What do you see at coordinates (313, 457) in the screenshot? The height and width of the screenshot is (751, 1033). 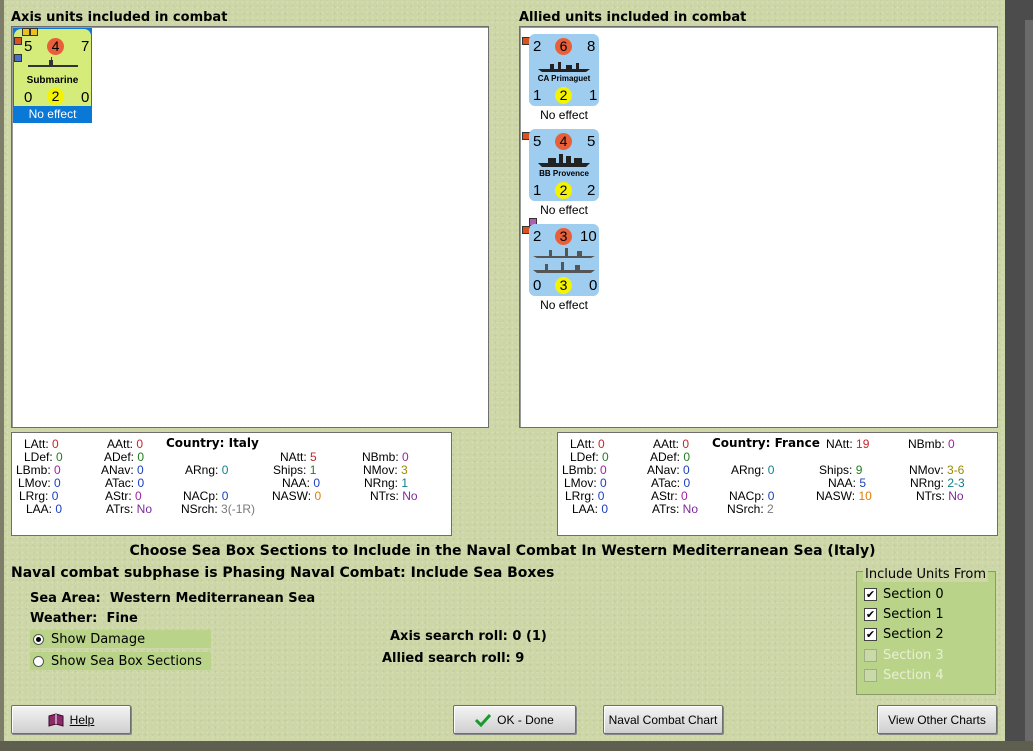 I see `stat-natt: 5` at bounding box center [313, 457].